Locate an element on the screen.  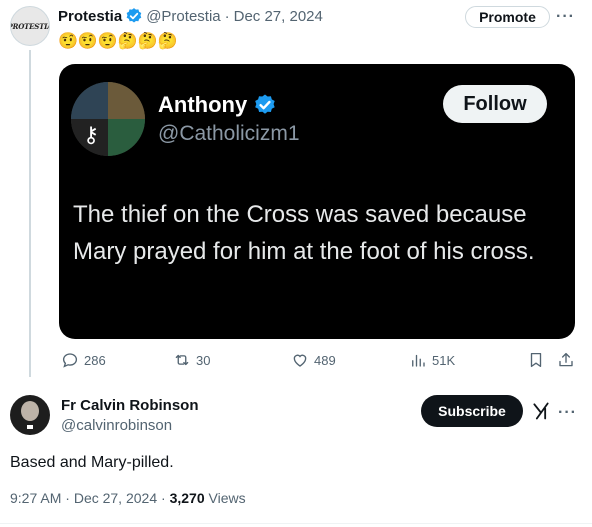
protestia-avatar: PROTESTIA is located at coordinates (30, 26).